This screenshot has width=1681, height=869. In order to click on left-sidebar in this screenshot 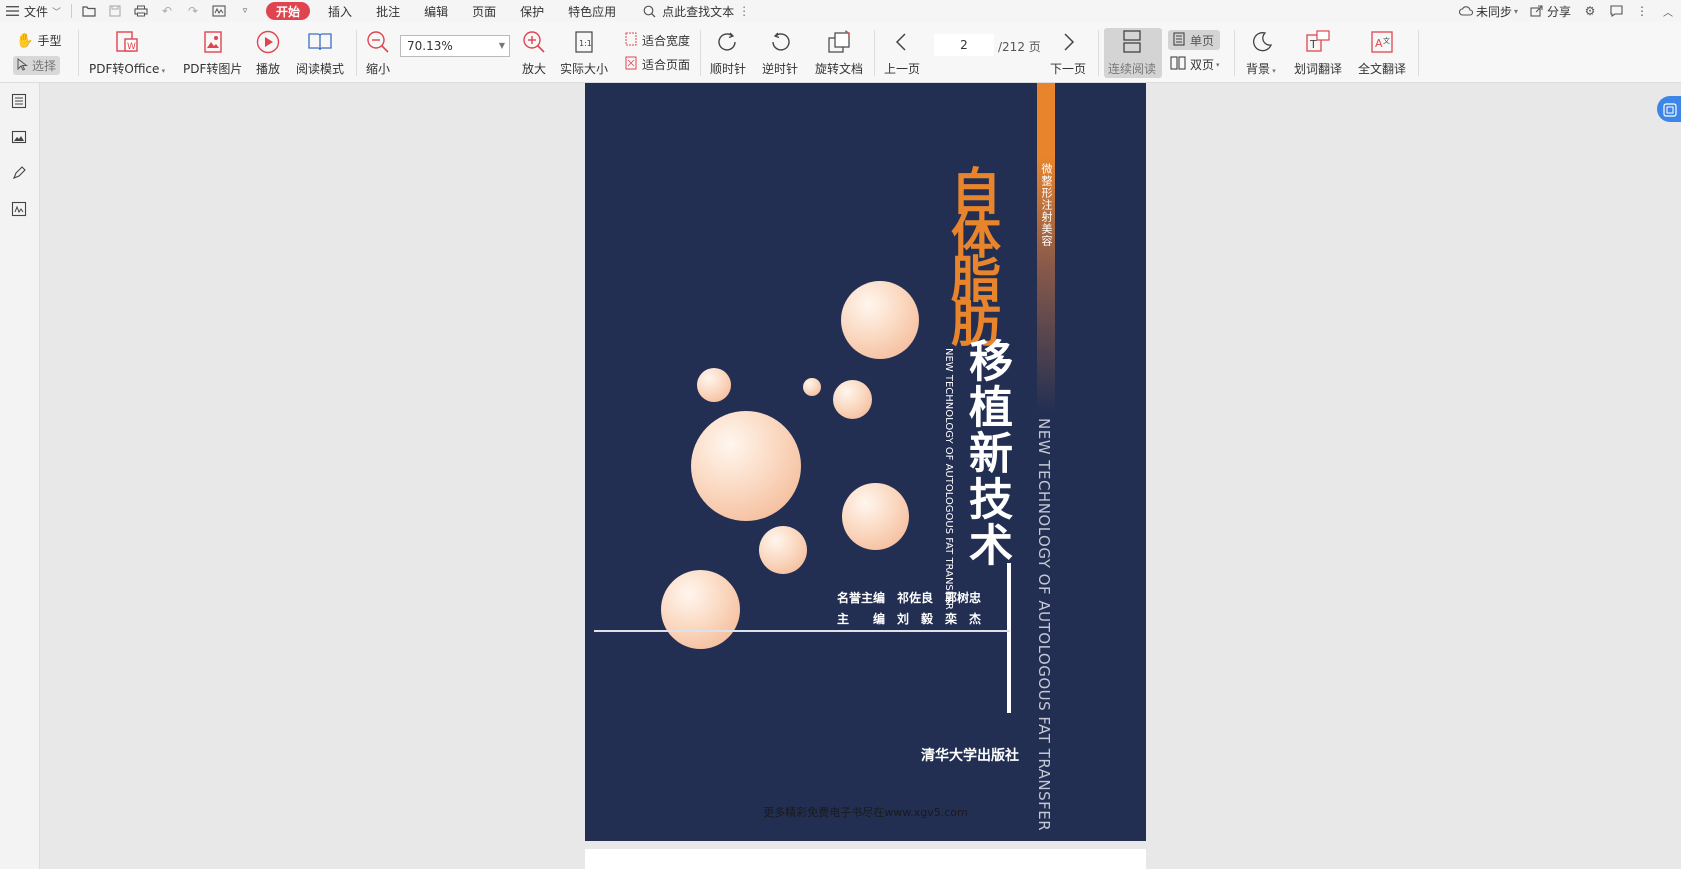, I will do `click(20, 476)`.